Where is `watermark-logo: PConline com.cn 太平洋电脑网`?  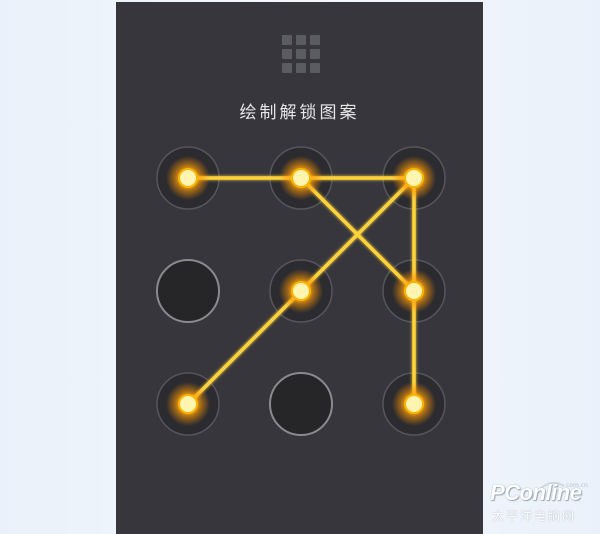 watermark-logo: PConline com.cn 太平洋电脑网 is located at coordinates (543, 502).